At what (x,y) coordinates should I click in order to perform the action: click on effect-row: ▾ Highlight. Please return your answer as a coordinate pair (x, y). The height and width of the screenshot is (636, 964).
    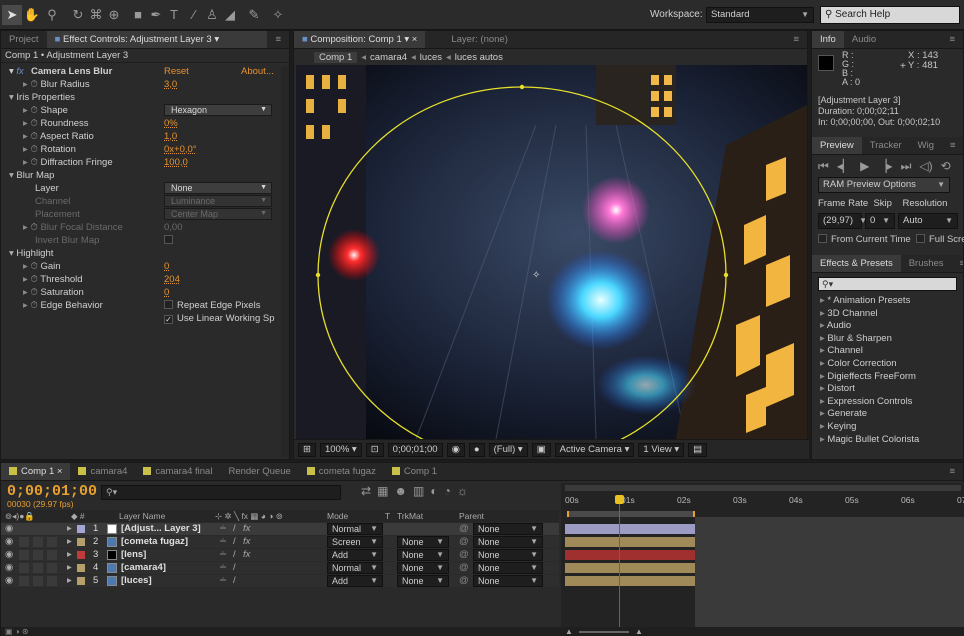
    Looking at the image, I should click on (145, 253).